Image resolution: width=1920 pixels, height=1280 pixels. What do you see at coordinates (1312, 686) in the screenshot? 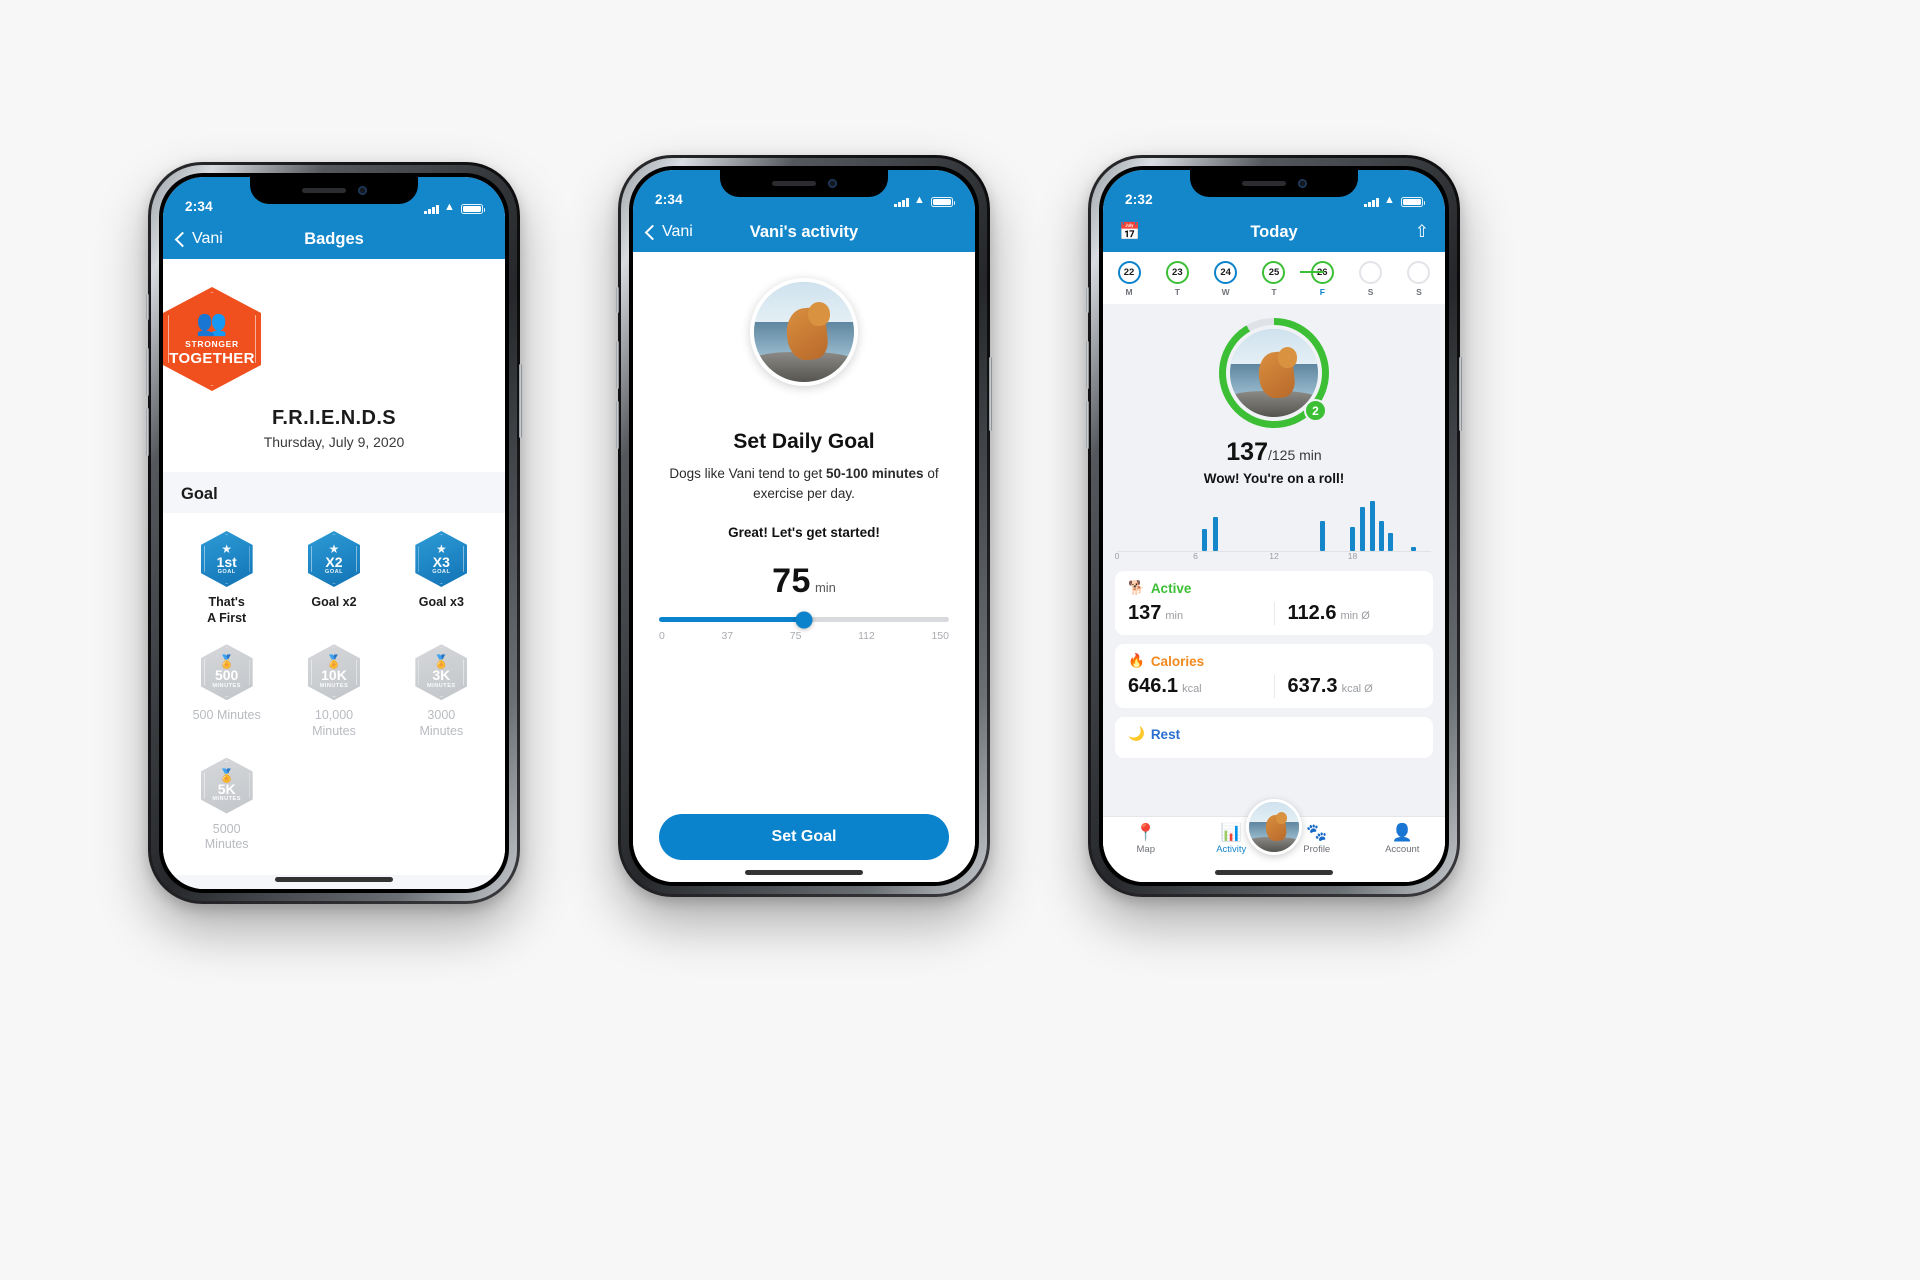
I see `stat-value: 637.3` at bounding box center [1312, 686].